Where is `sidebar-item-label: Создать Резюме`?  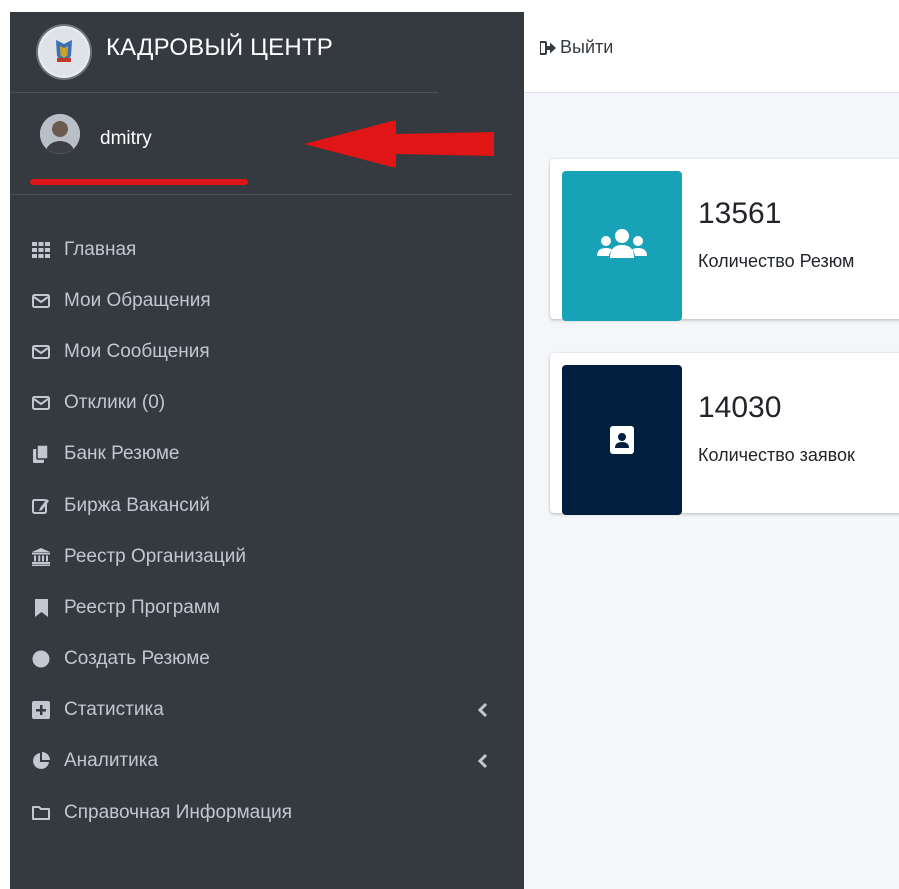 sidebar-item-label: Создать Резюме is located at coordinates (137, 659).